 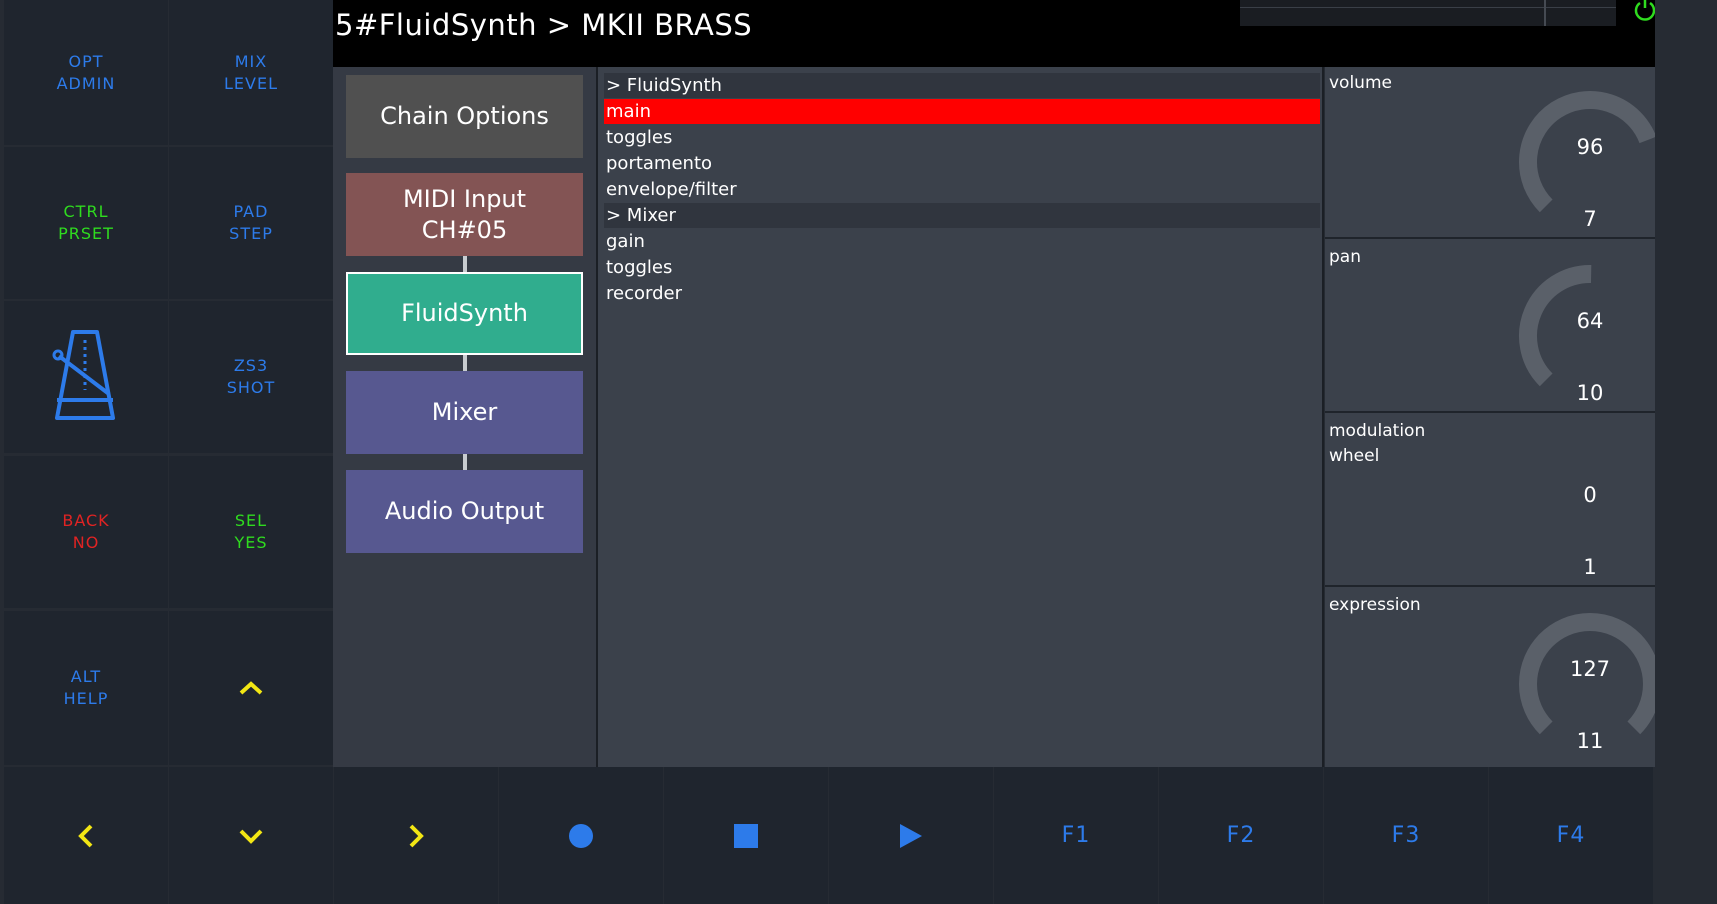 I want to click on menu-item-mixer-toggles: toggles, so click(x=962, y=267).